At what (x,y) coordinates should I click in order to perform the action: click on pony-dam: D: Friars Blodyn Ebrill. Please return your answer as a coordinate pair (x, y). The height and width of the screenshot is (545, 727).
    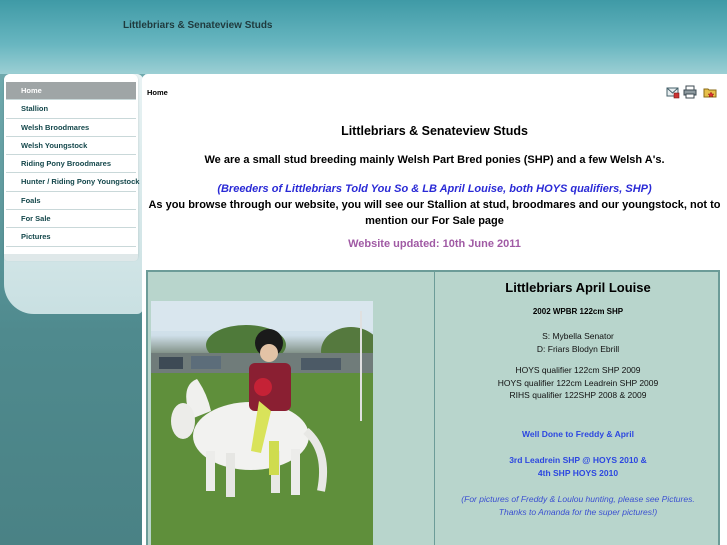
    Looking at the image, I should click on (578, 348).